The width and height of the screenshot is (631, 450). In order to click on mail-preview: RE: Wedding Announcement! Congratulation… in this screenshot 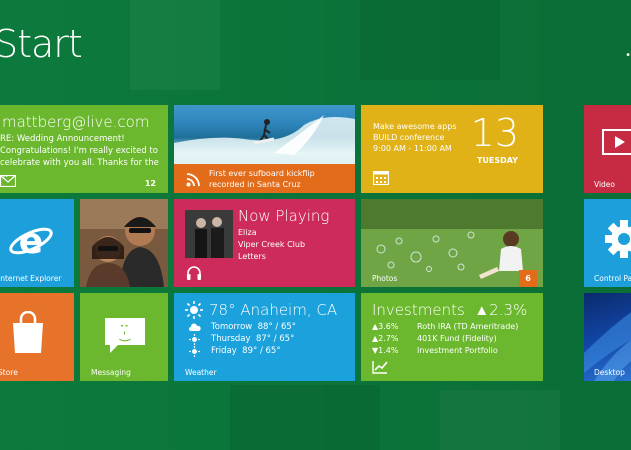, I will do `click(84, 157)`.